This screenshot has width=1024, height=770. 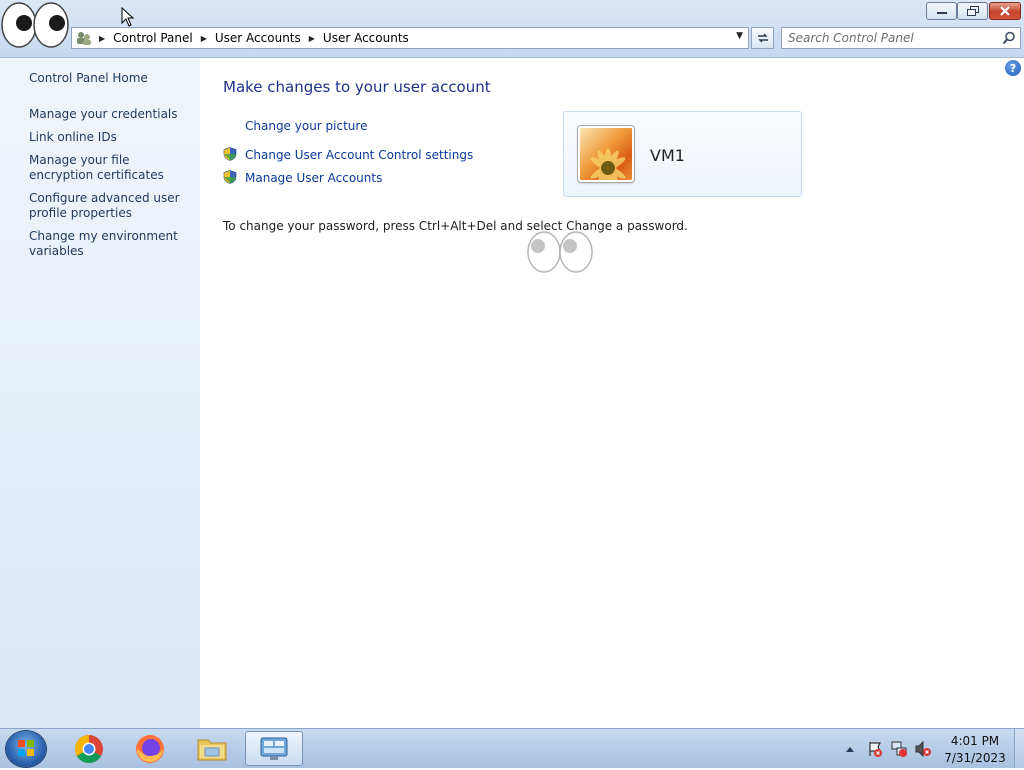 I want to click on minimize-icon, so click(x=941, y=13).